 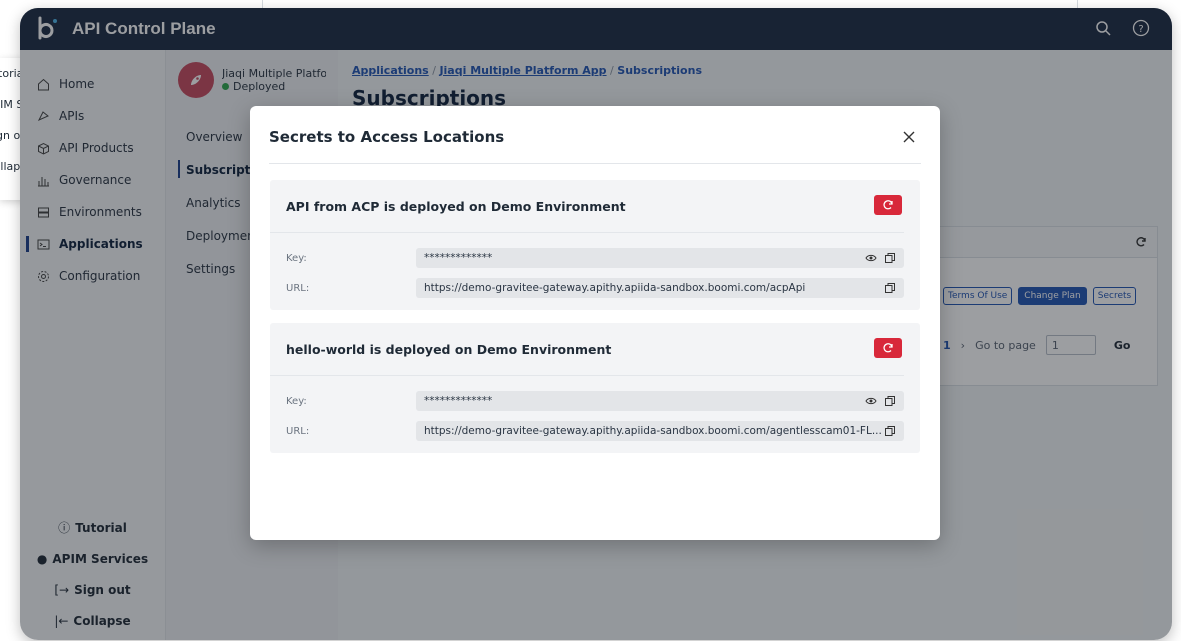 What do you see at coordinates (387, 137) in the screenshot?
I see `modal-title: Secrets to Access Locations` at bounding box center [387, 137].